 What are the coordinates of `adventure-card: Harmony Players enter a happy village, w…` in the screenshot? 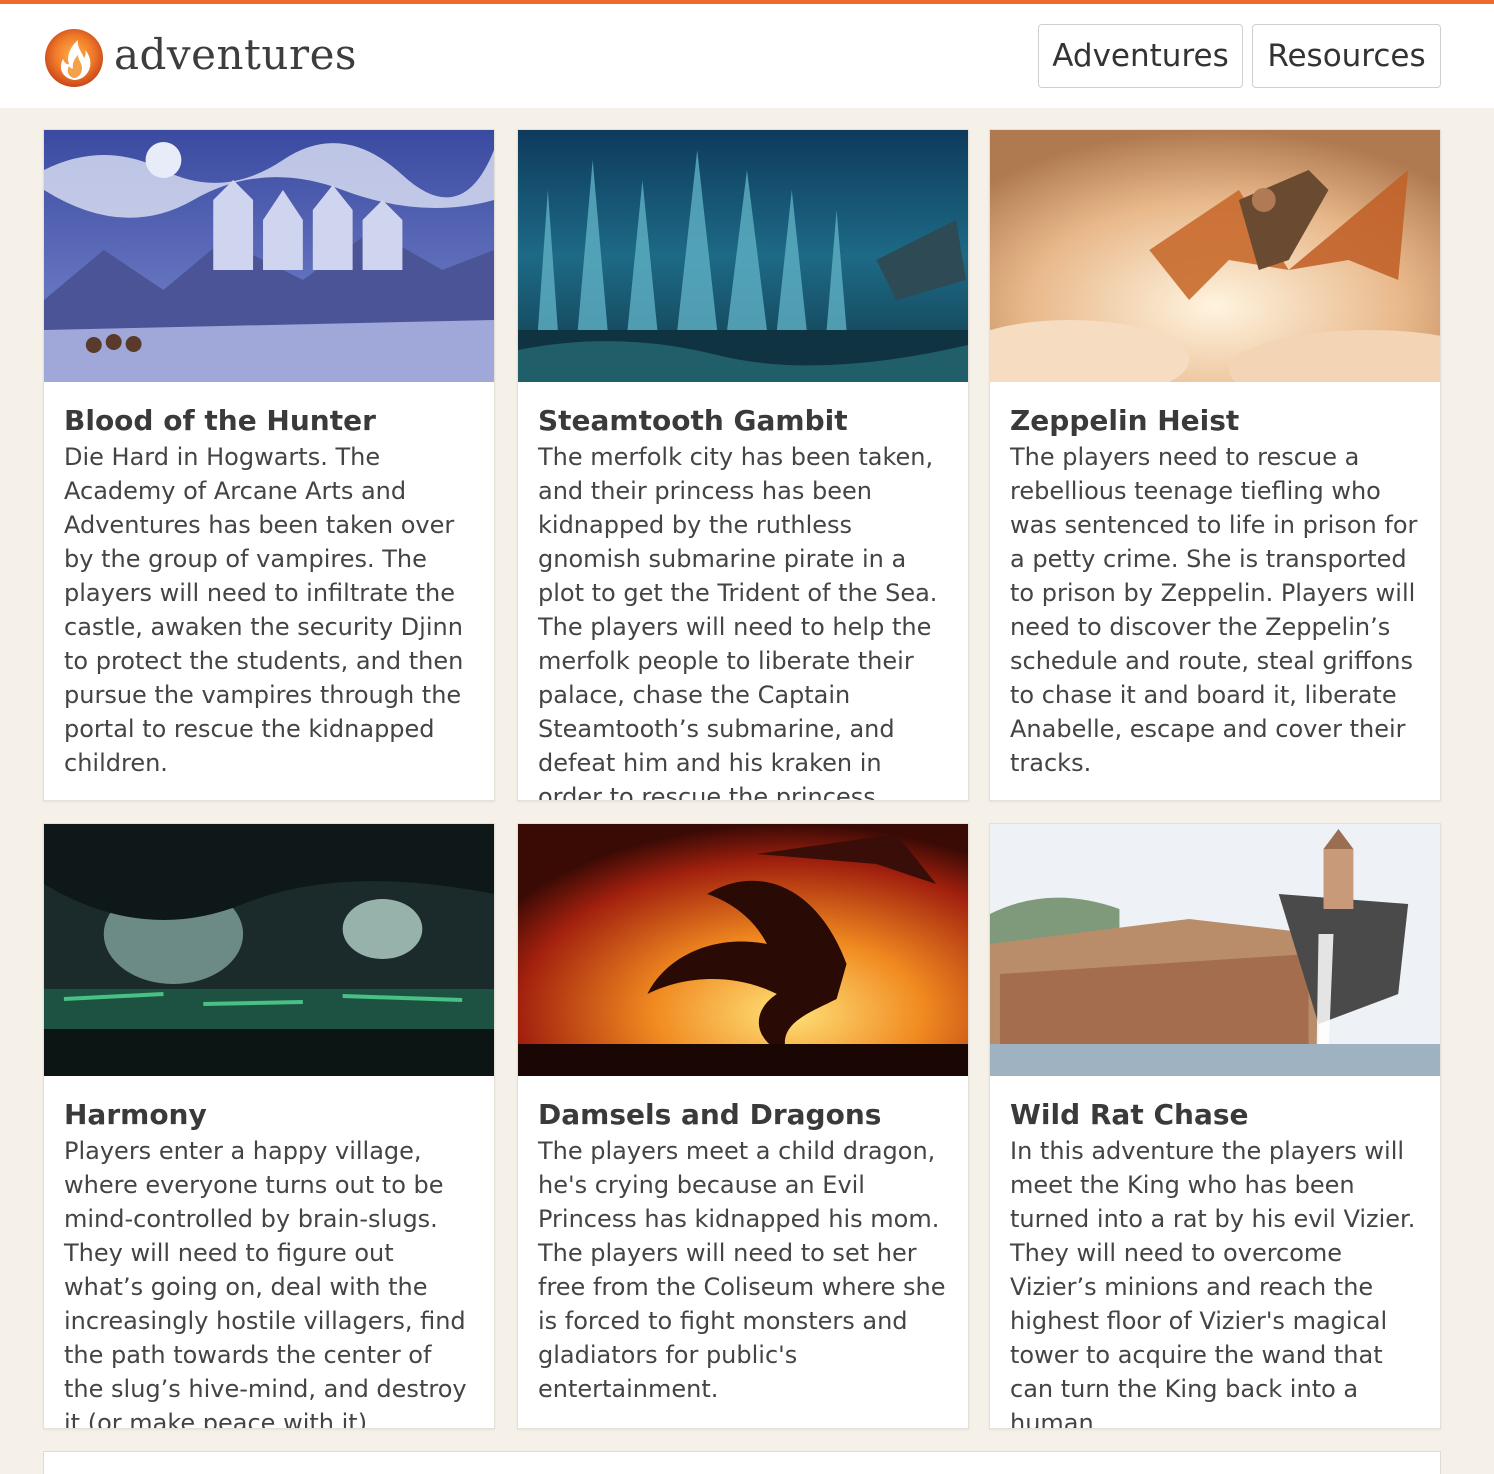 It's located at (269, 1126).